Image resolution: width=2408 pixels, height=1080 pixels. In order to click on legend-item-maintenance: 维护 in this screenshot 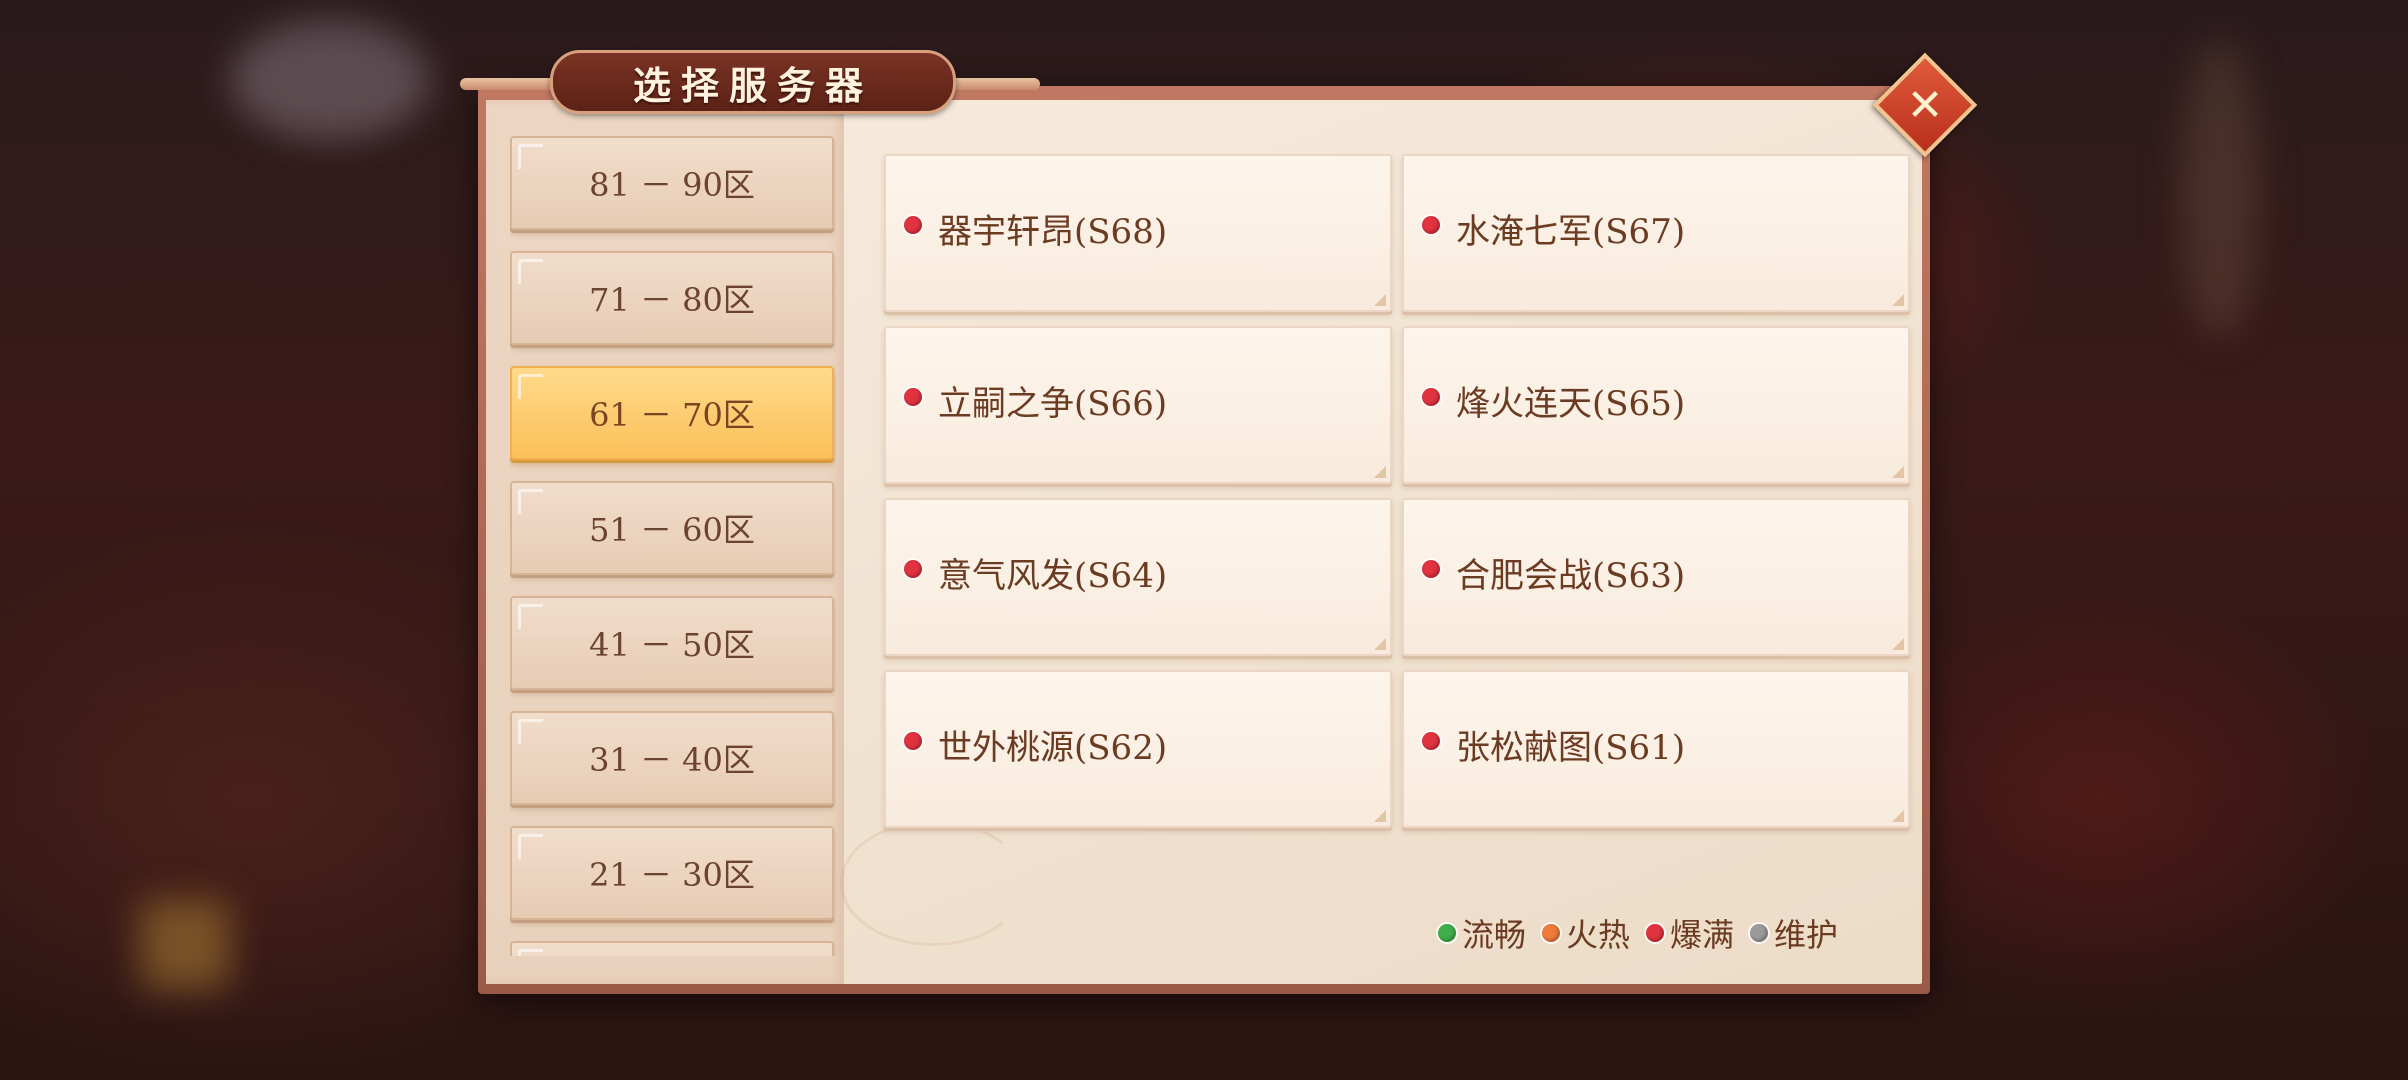, I will do `click(1794, 933)`.